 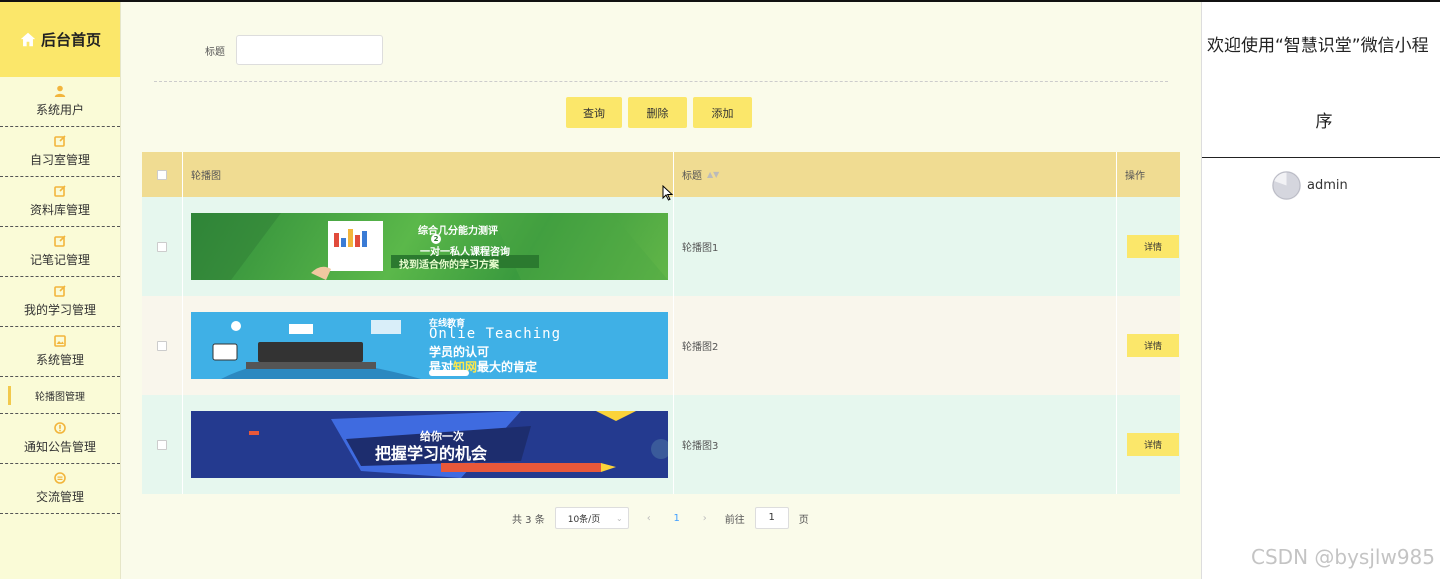 I want to click on chat-icon, so click(x=60, y=478).